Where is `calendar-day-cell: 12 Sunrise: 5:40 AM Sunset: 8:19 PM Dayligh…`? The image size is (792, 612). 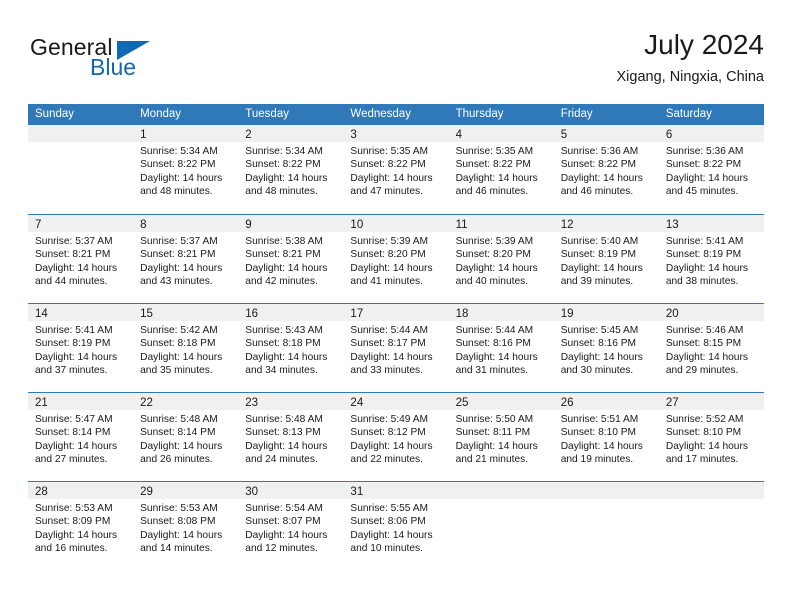
calendar-day-cell: 12 Sunrise: 5:40 AM Sunset: 8:19 PM Dayligh… is located at coordinates (606, 259).